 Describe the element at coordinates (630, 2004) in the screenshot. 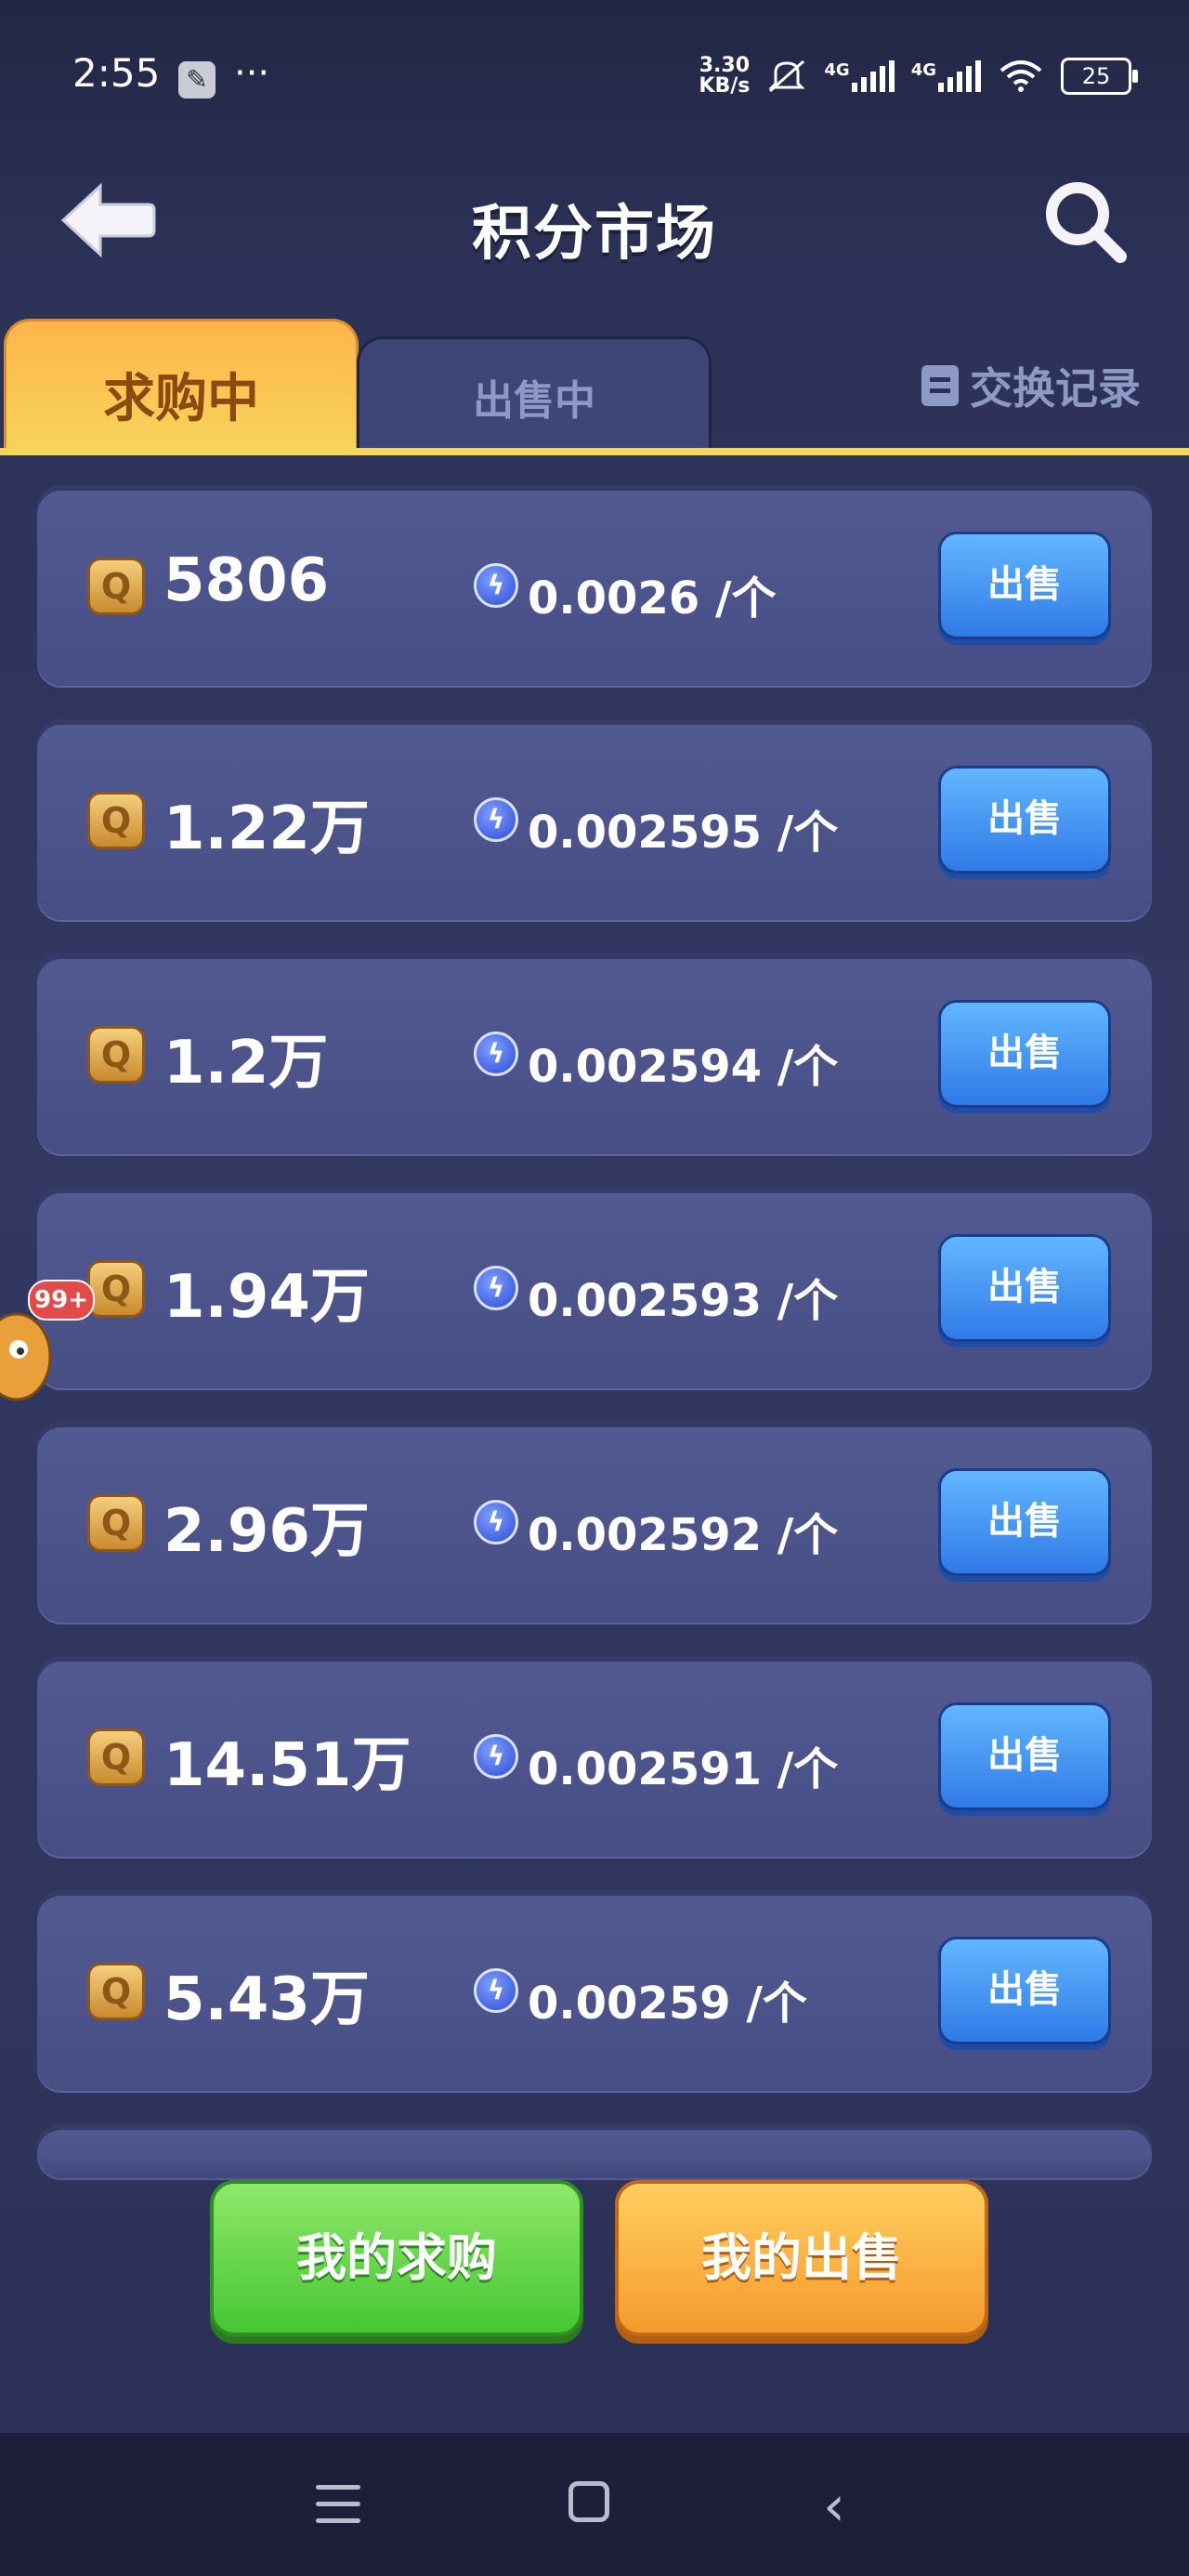

I see `order-price-value: 0.00259` at that location.